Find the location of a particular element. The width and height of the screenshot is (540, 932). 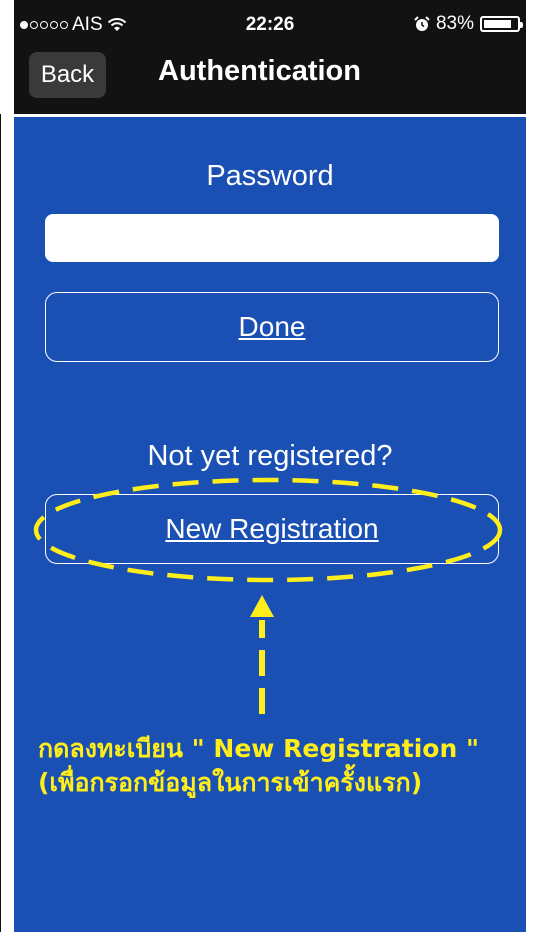

battery-fill is located at coordinates (497, 24).